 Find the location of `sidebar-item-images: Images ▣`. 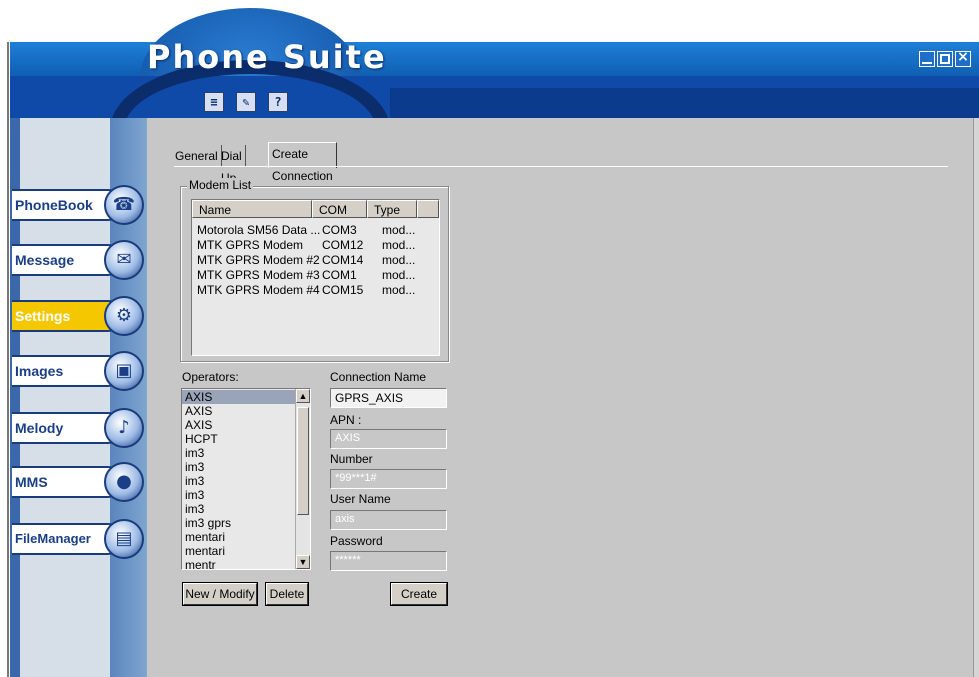

sidebar-item-images: Images ▣ is located at coordinates (78, 371).